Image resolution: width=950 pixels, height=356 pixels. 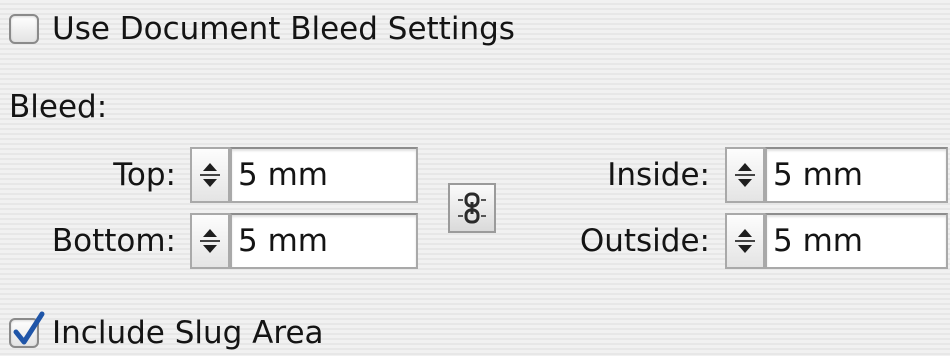 What do you see at coordinates (856, 175) in the screenshot?
I see `inside-input: 5 mm` at bounding box center [856, 175].